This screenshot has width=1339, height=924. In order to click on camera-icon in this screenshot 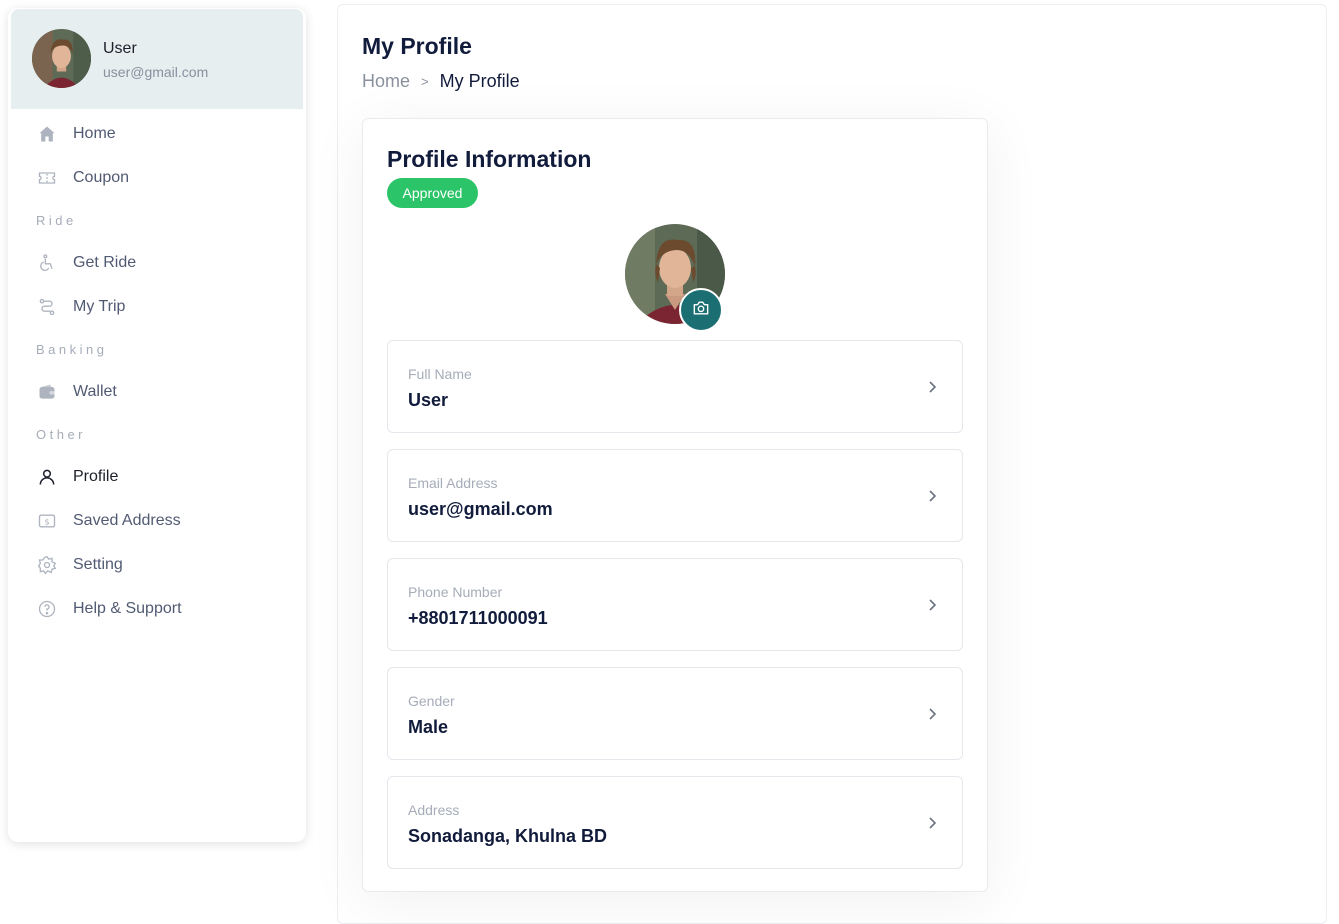, I will do `click(701, 310)`.